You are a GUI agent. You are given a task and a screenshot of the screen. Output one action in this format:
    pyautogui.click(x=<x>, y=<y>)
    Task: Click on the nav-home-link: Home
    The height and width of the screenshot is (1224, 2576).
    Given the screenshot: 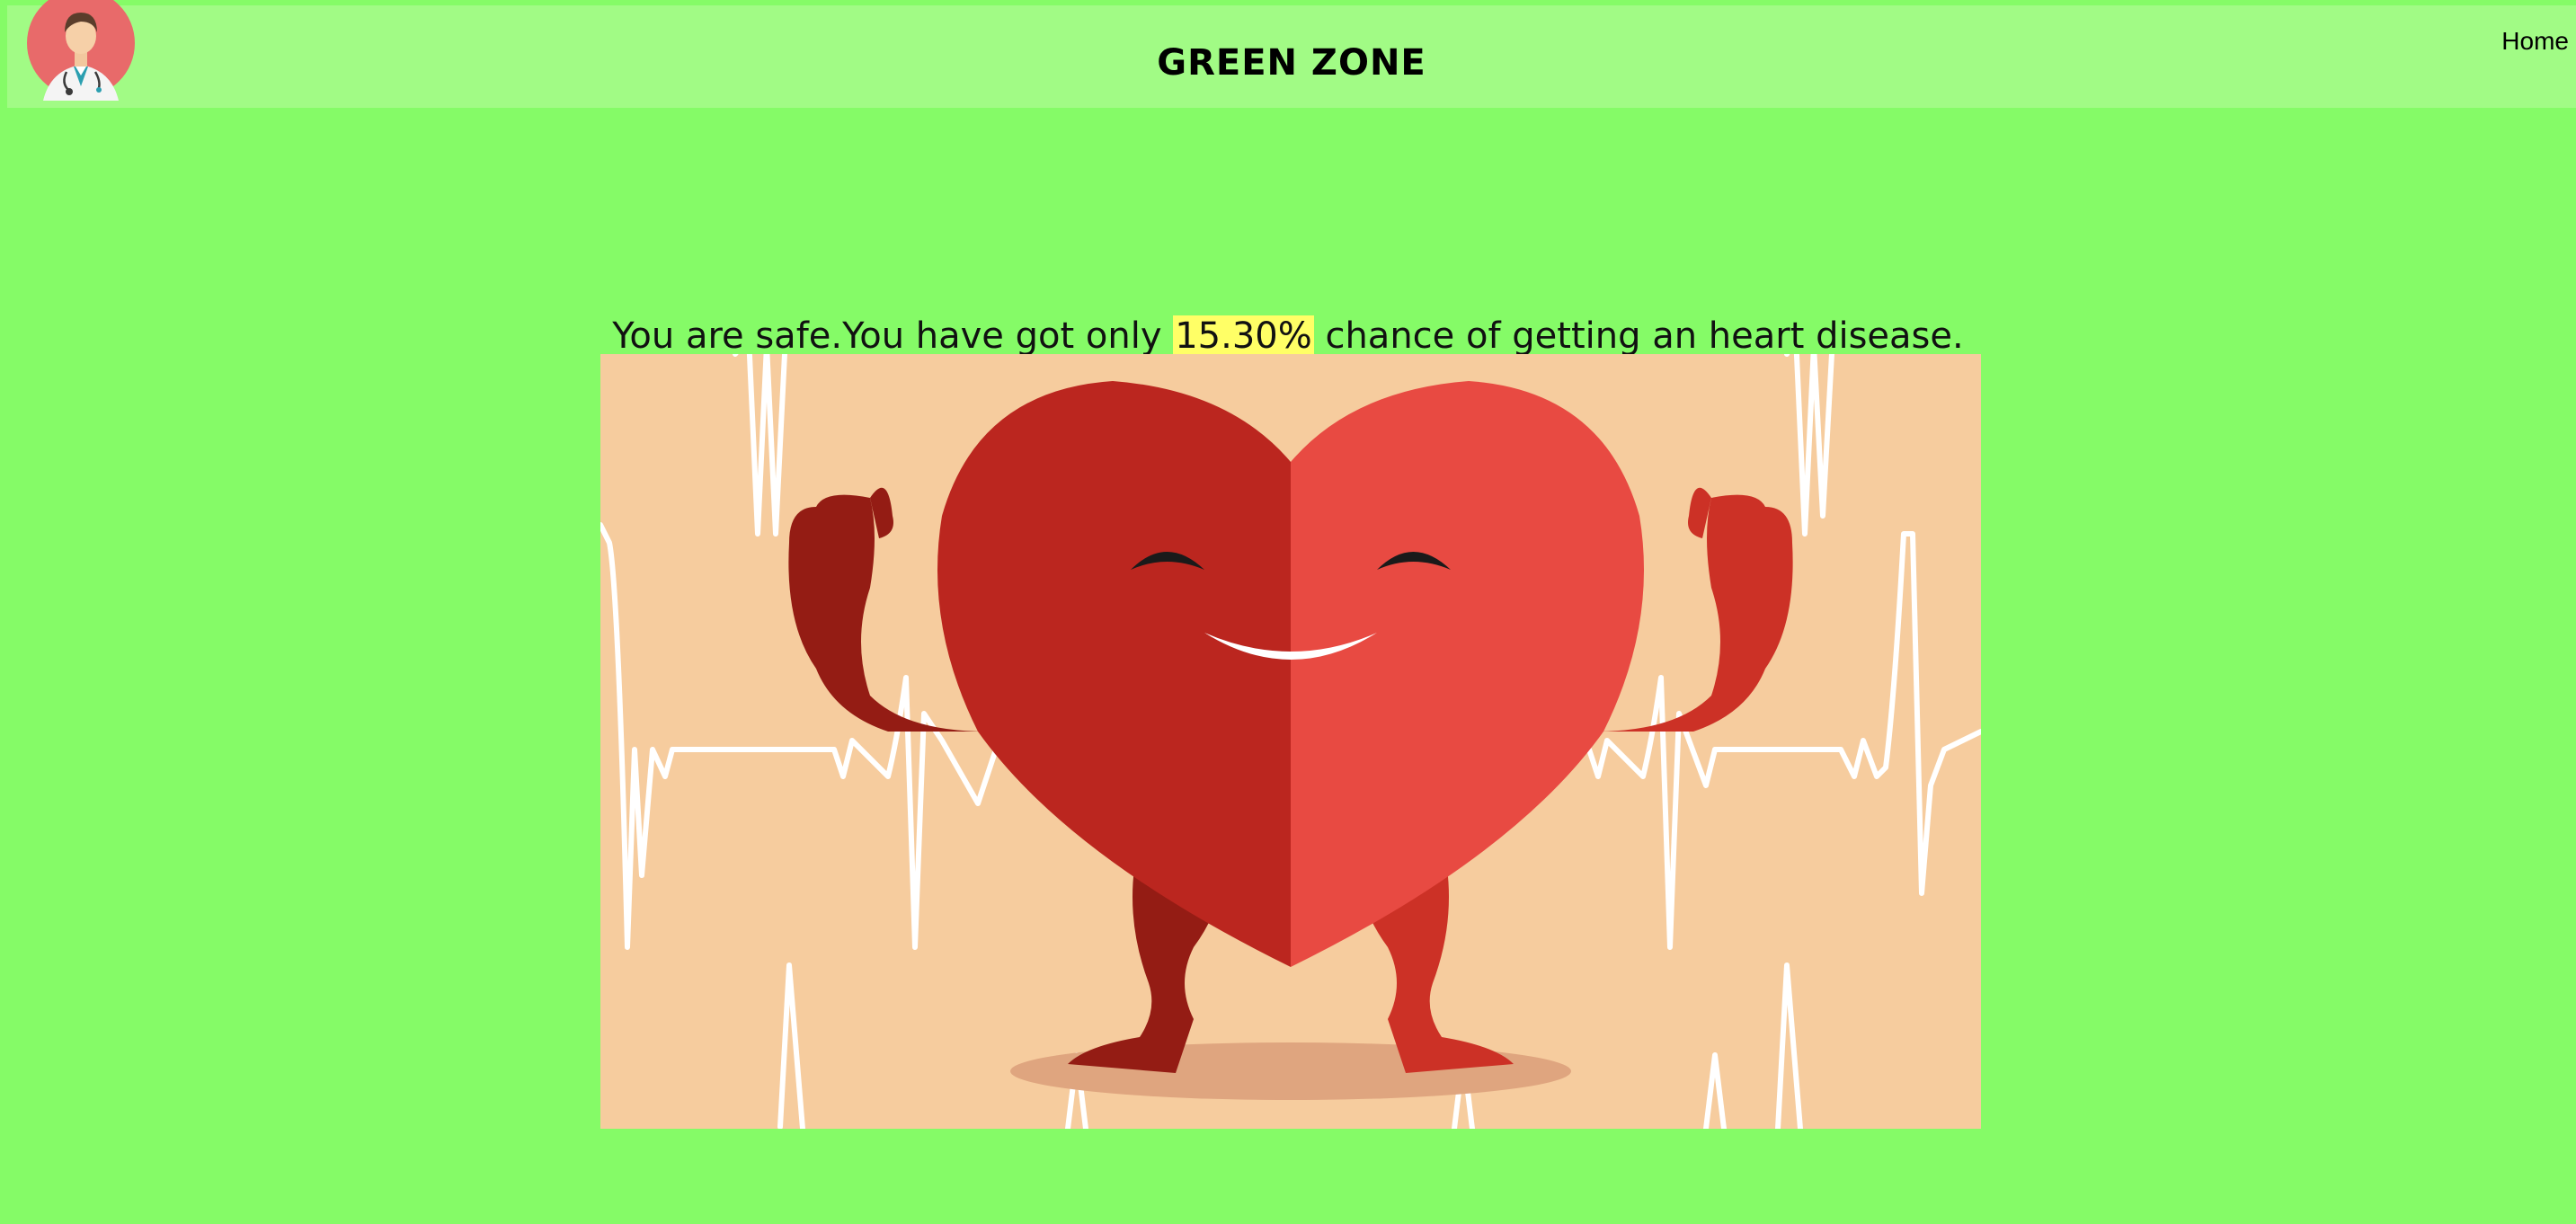 What is the action you would take?
    pyautogui.click(x=2535, y=41)
    